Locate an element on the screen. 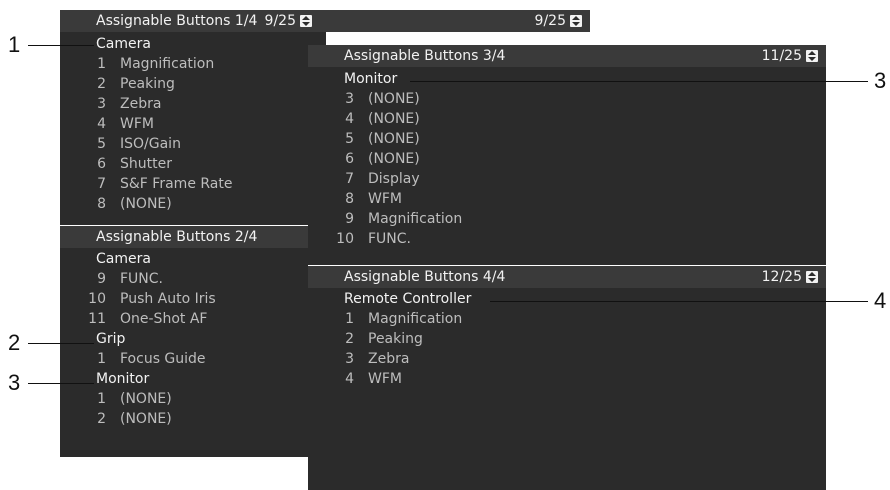 This screenshot has height=490, width=890. panel-header: Assignable Buttons 1/4 9/25 is located at coordinates (190, 21).